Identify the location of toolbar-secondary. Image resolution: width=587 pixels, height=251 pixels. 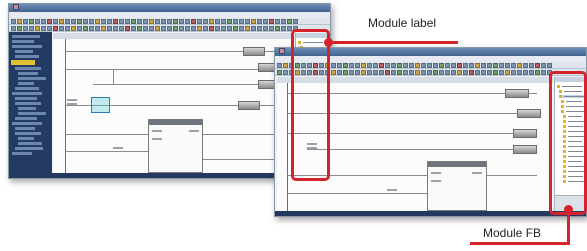
(169, 28).